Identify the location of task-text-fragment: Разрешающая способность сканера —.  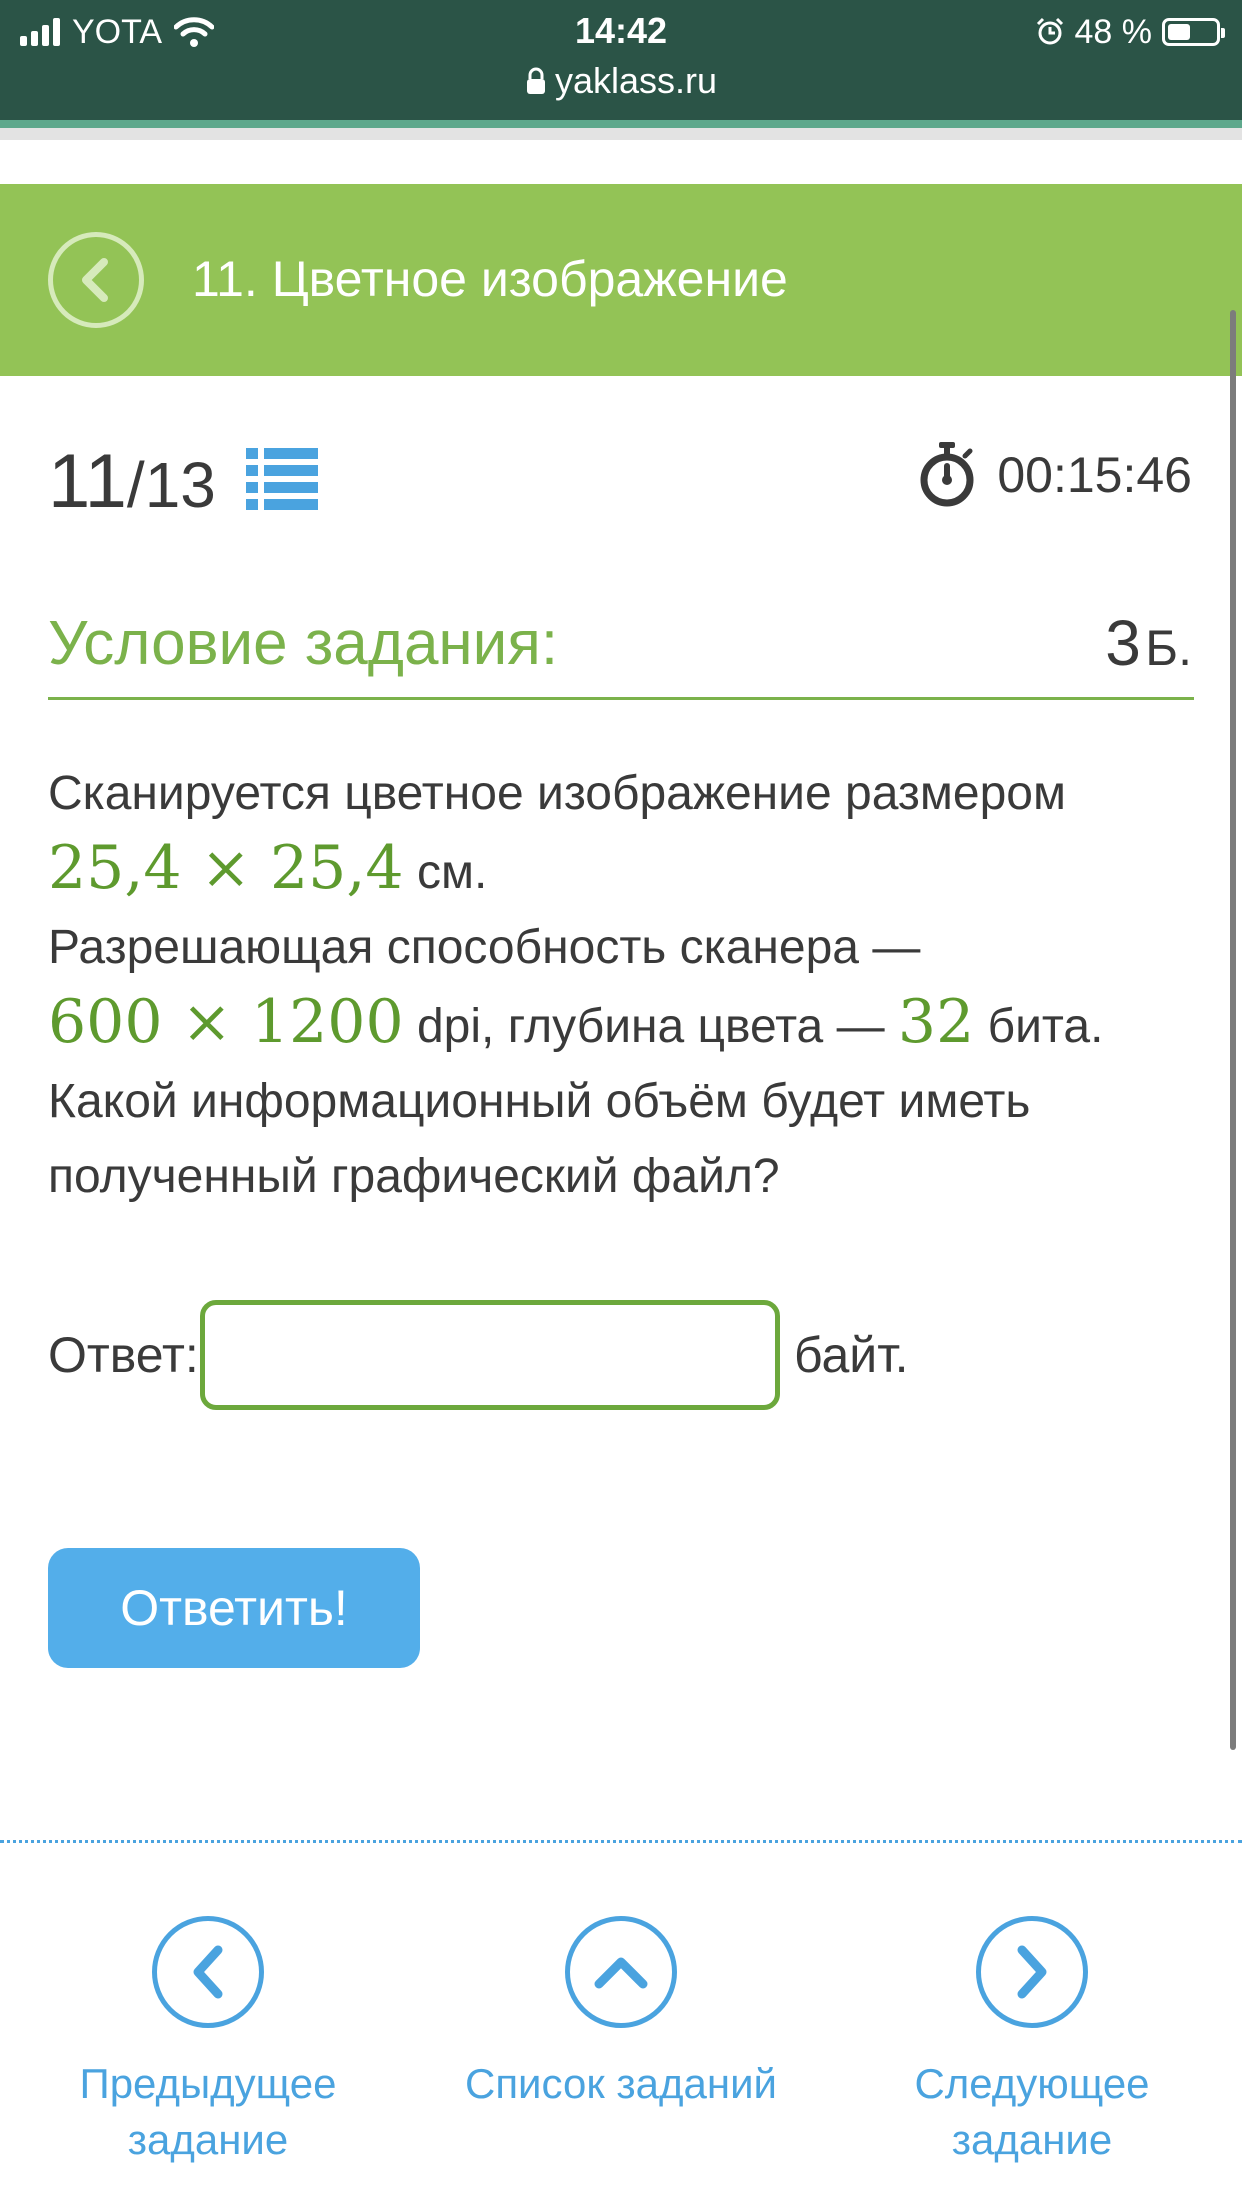
(484, 947).